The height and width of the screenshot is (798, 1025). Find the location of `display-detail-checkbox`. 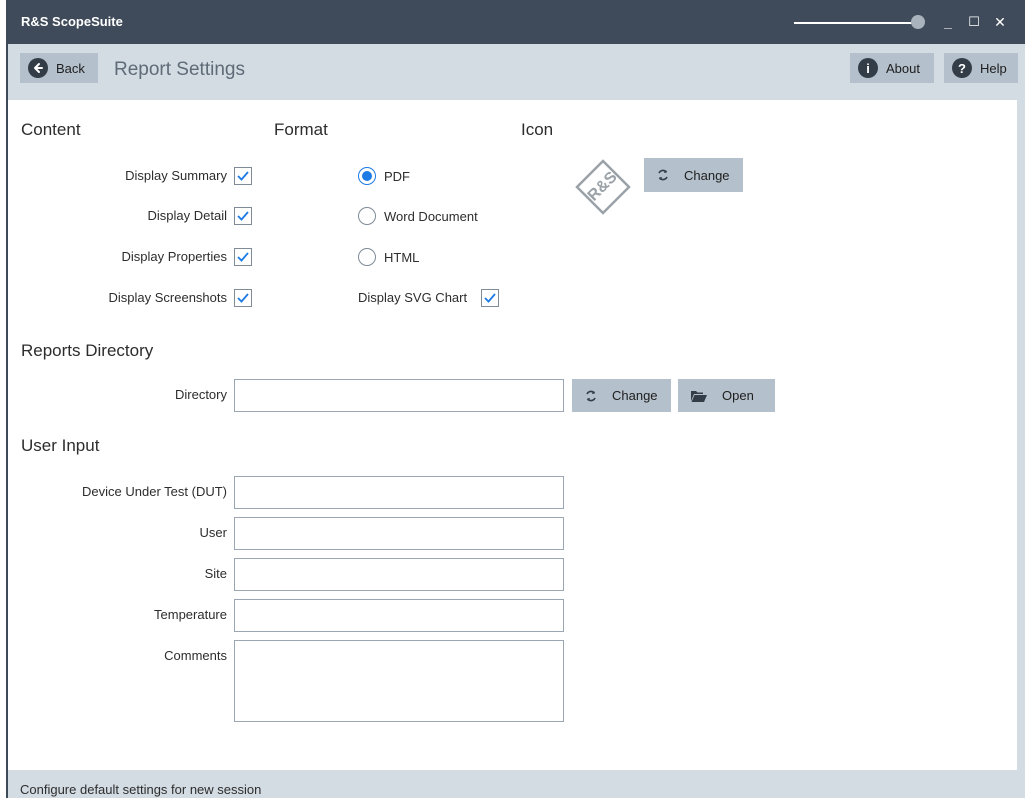

display-detail-checkbox is located at coordinates (243, 216).